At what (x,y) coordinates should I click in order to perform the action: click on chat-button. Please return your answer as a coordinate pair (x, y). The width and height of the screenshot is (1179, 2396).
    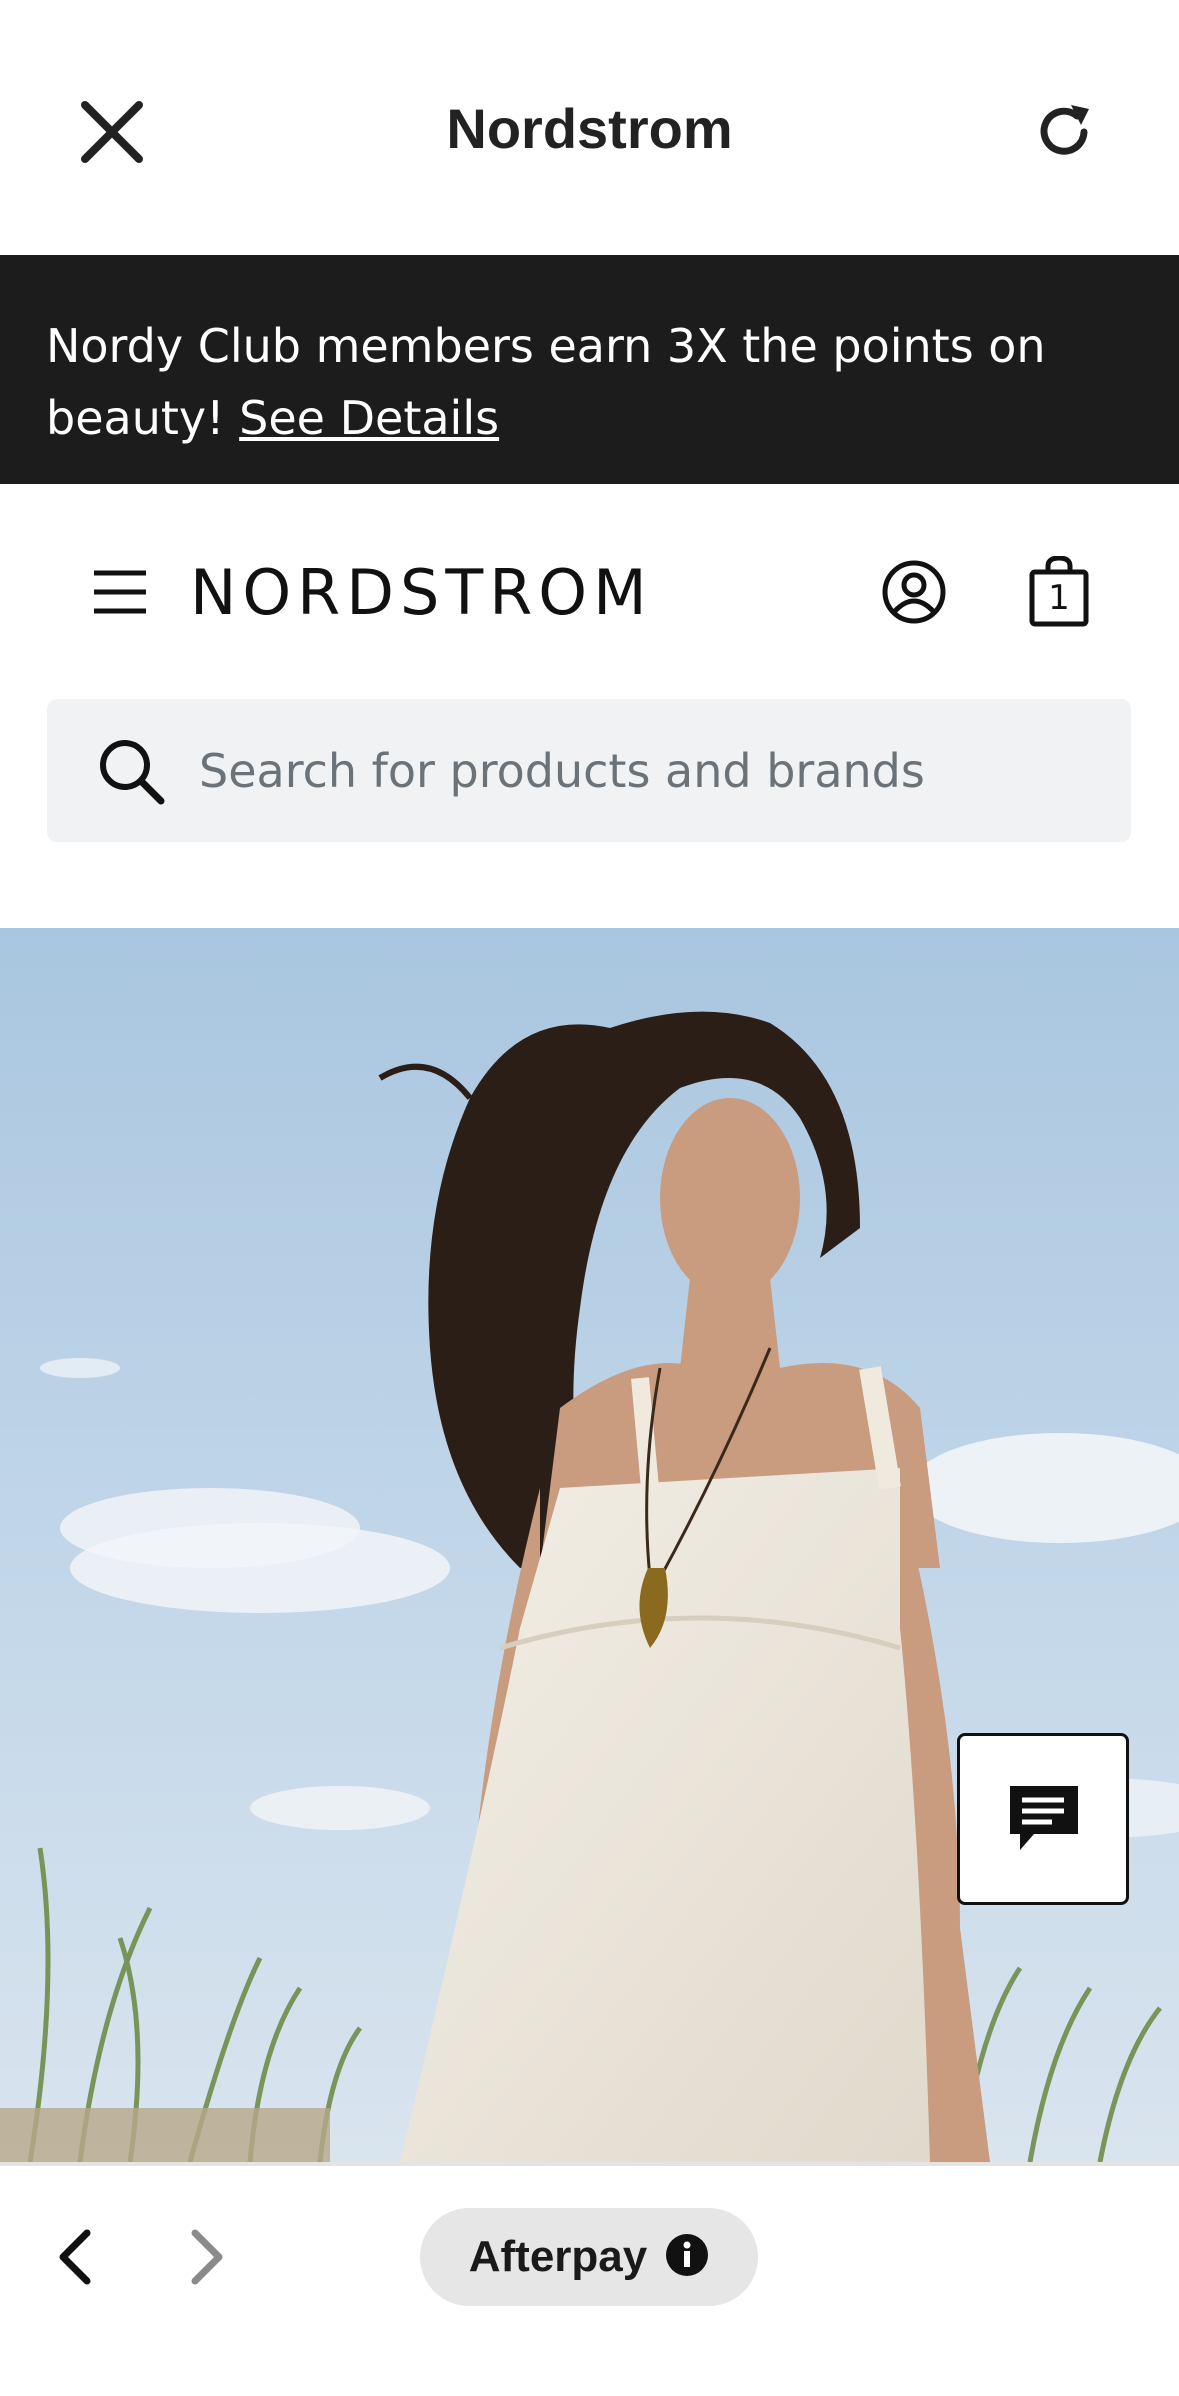
    Looking at the image, I should click on (1043, 1819).